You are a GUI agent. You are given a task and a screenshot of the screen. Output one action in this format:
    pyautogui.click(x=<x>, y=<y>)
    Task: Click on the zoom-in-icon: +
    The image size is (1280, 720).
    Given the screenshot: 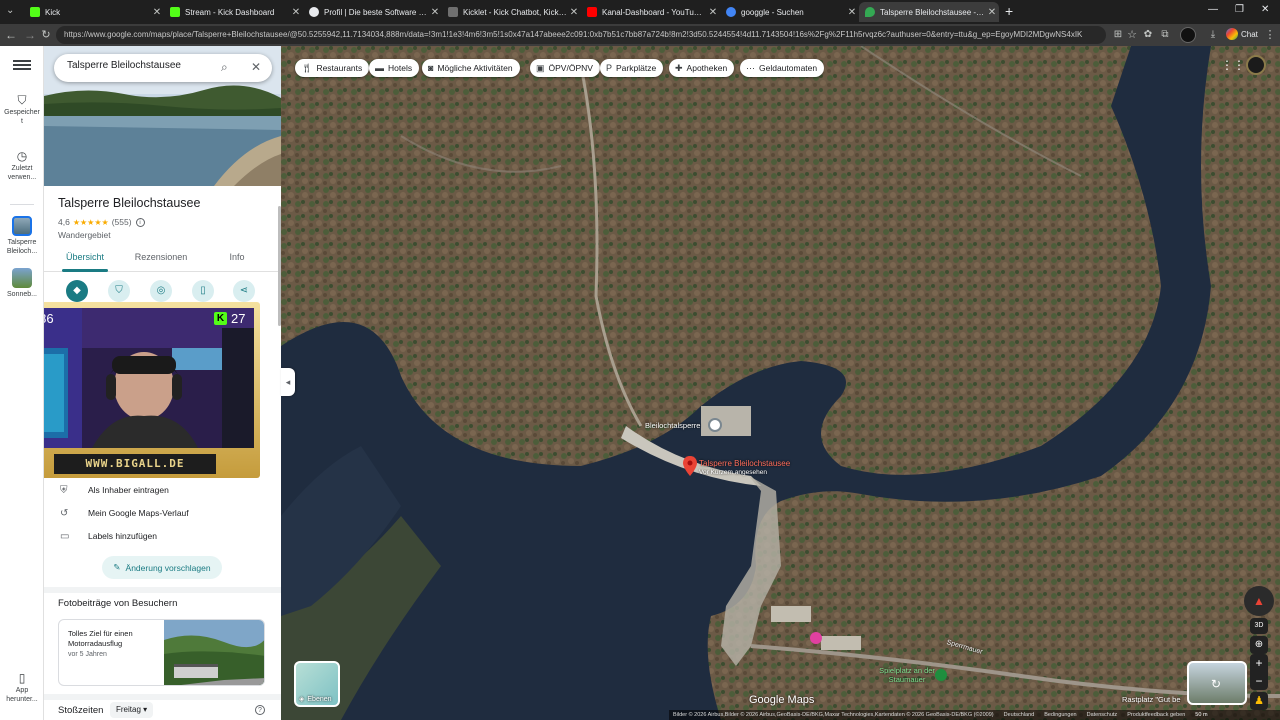 What is the action you would take?
    pyautogui.click(x=1259, y=663)
    